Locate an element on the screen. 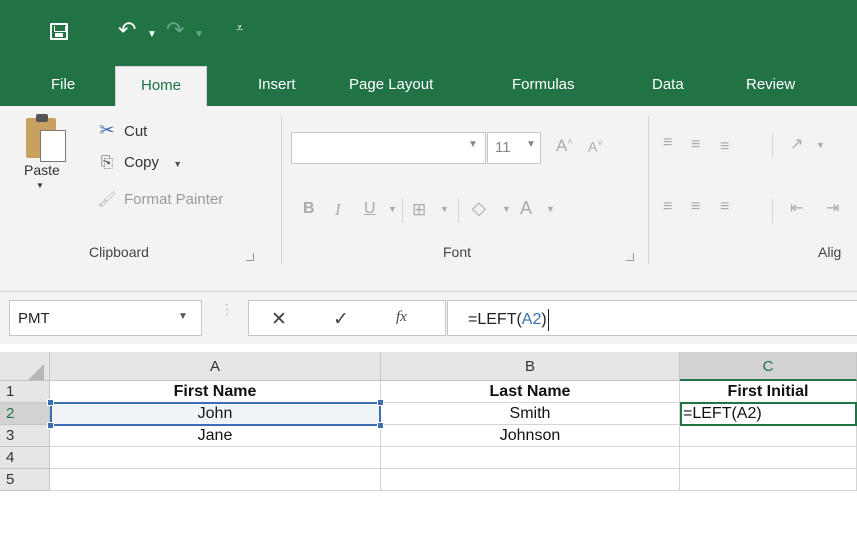  paste-label: Paste is located at coordinates (42, 170).